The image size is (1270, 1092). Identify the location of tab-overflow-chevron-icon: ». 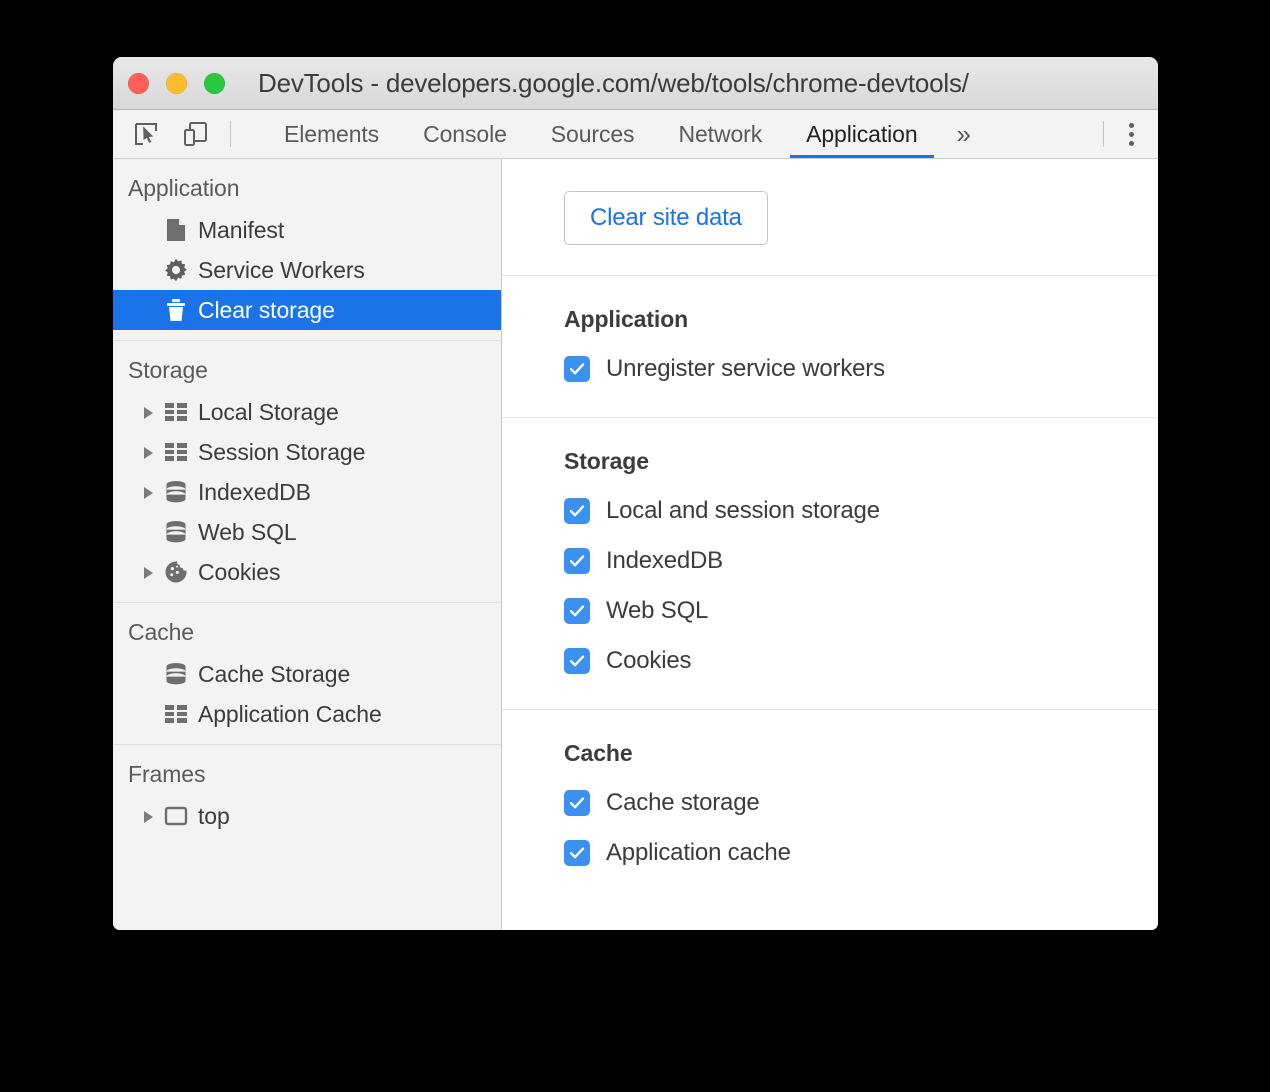
(964, 134).